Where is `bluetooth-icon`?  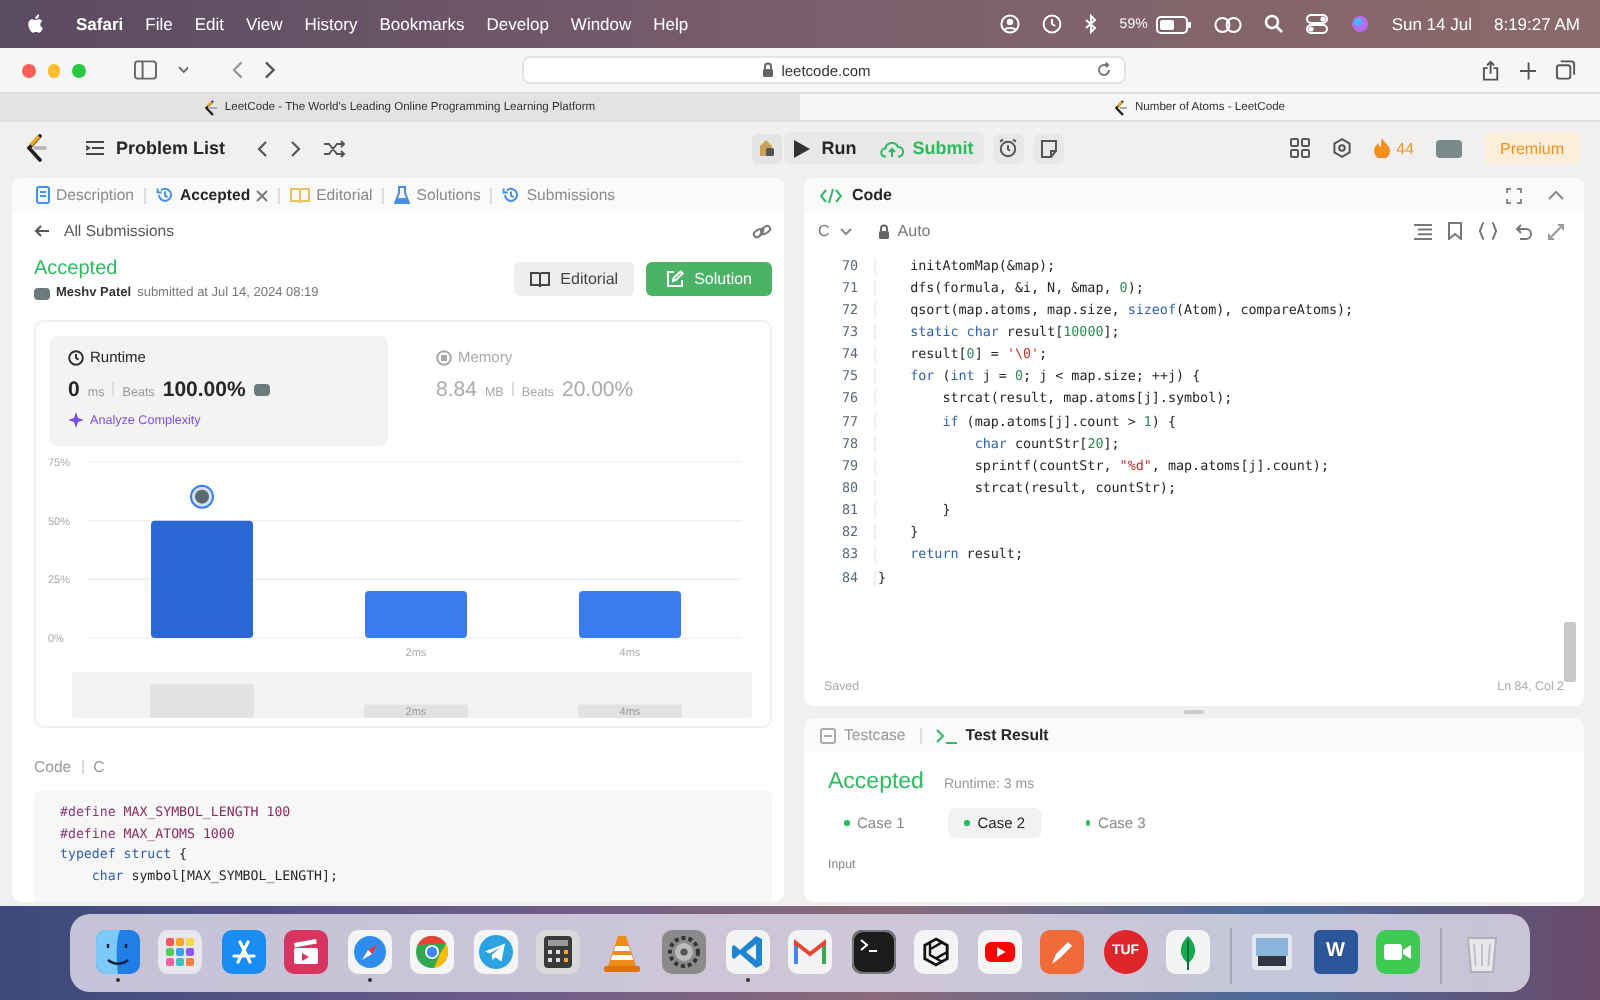 bluetooth-icon is located at coordinates (1090, 24).